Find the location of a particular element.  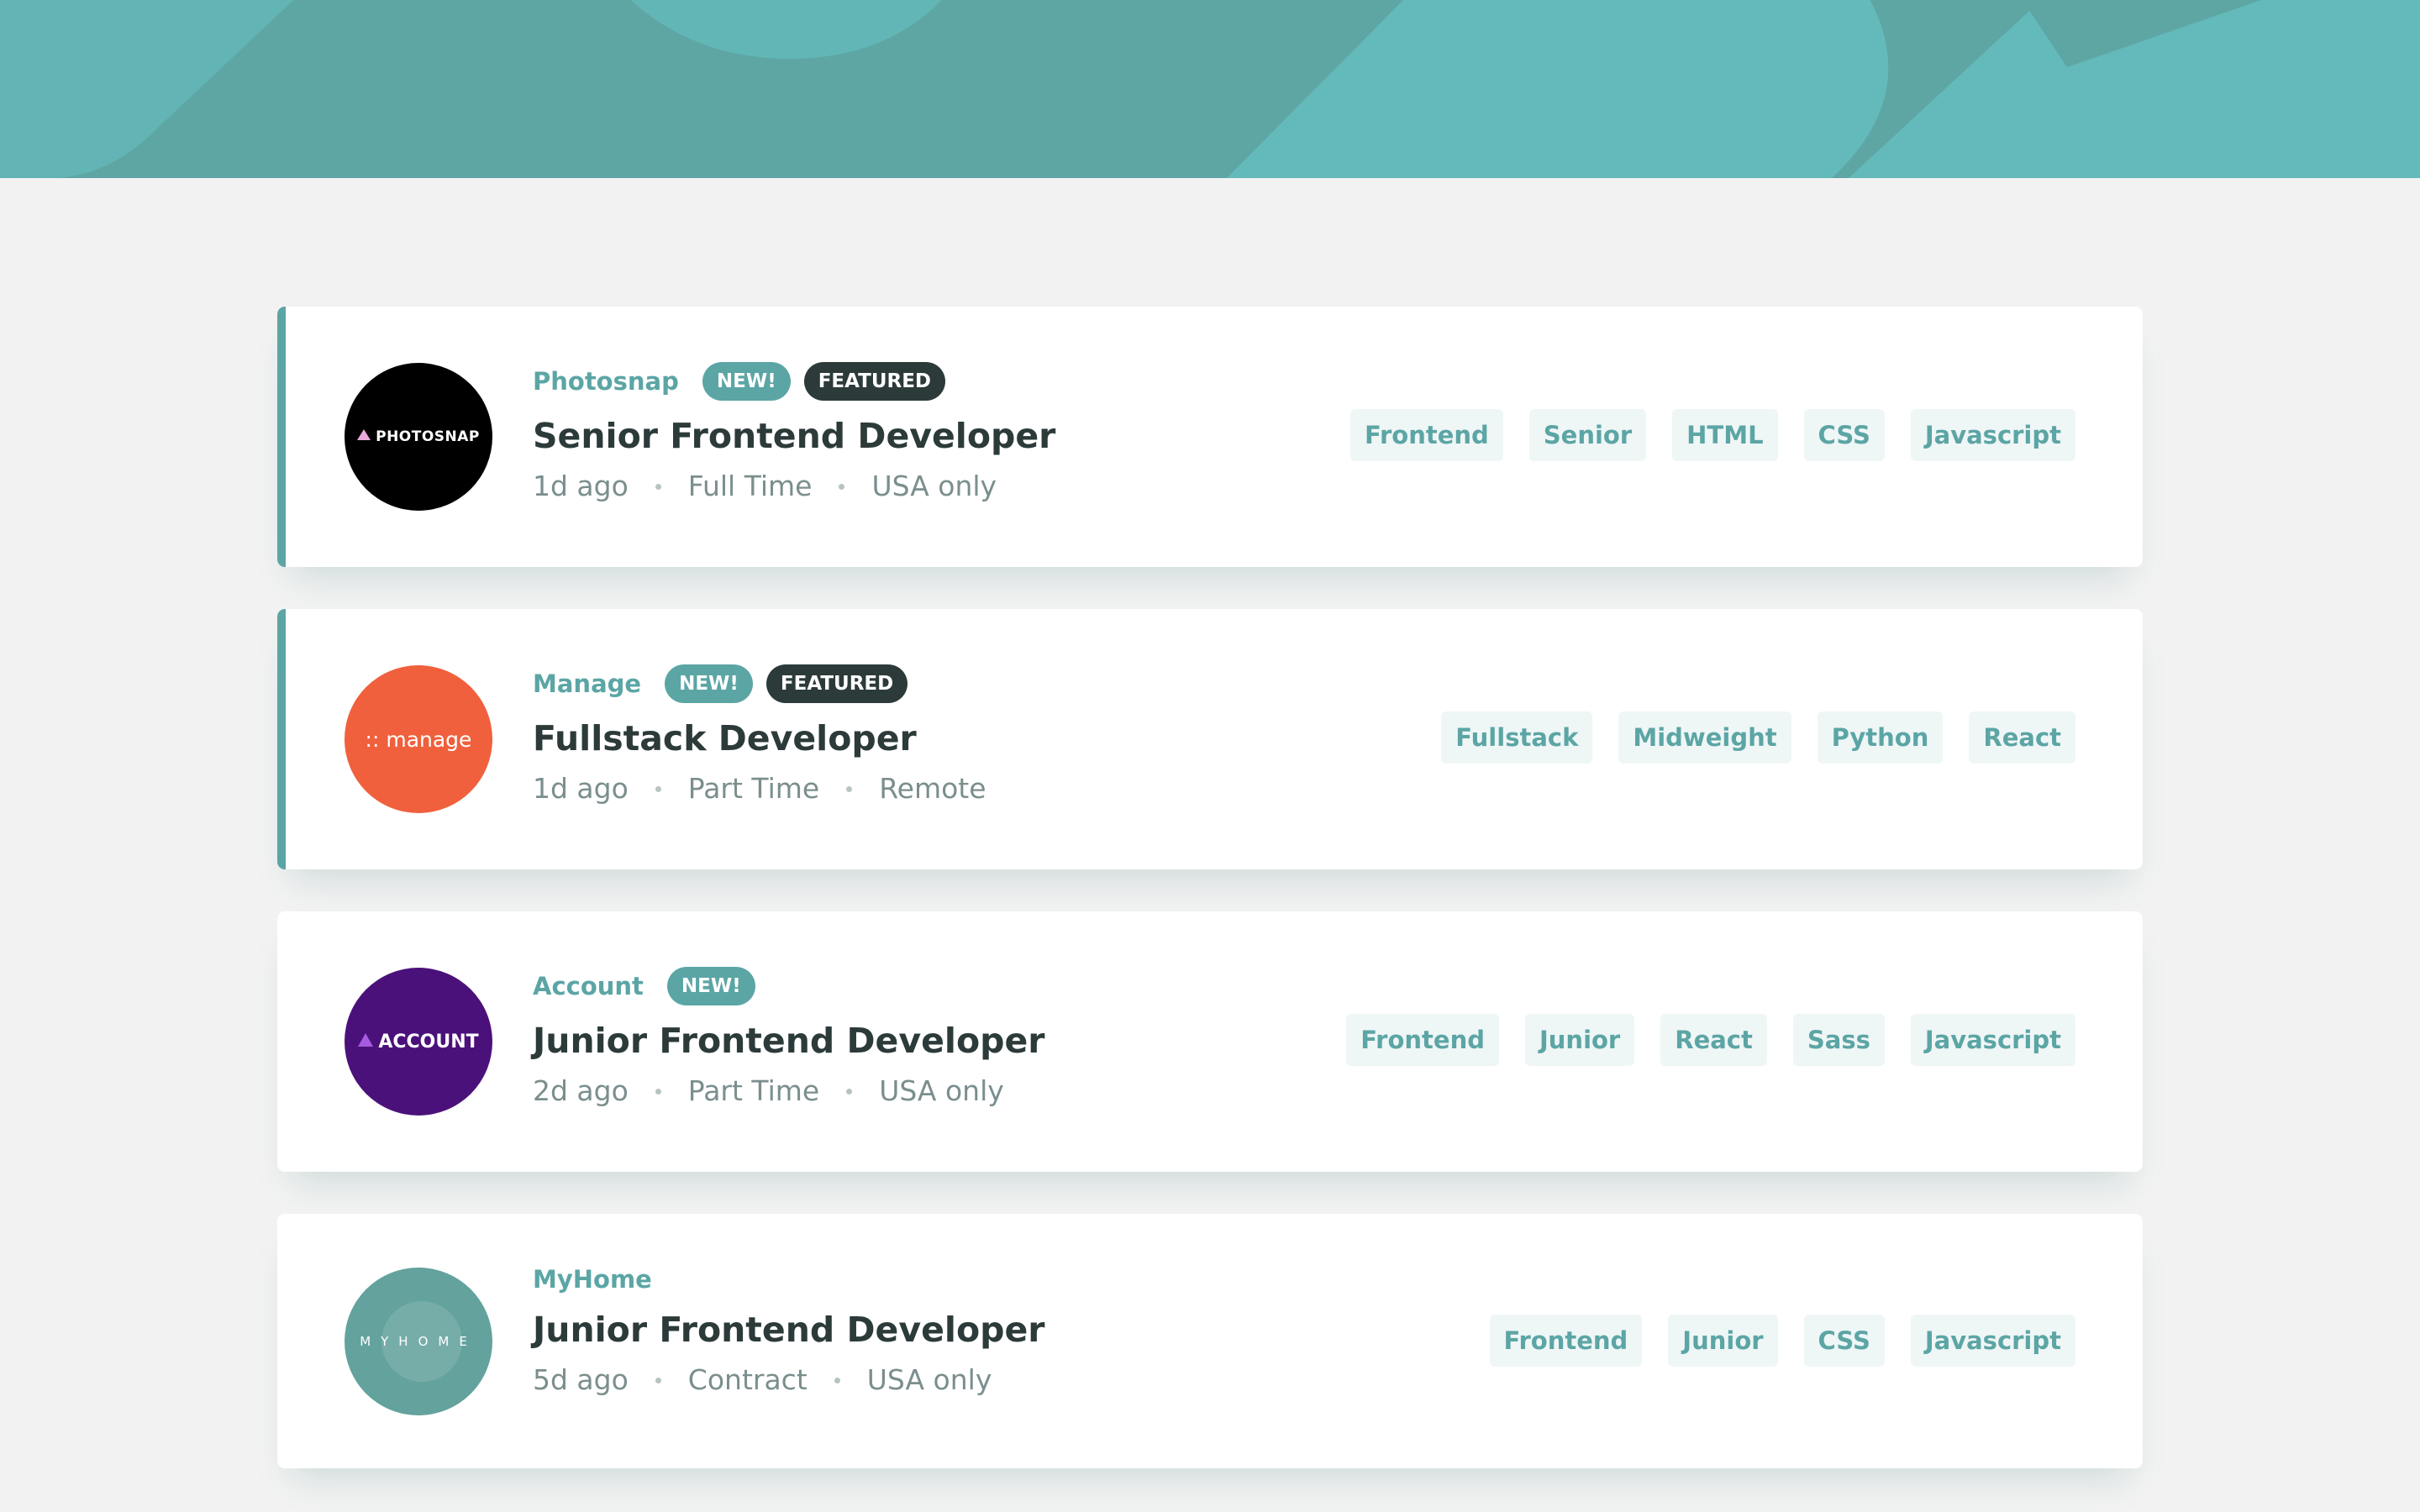

header-wave-pattern is located at coordinates (1210, 89).